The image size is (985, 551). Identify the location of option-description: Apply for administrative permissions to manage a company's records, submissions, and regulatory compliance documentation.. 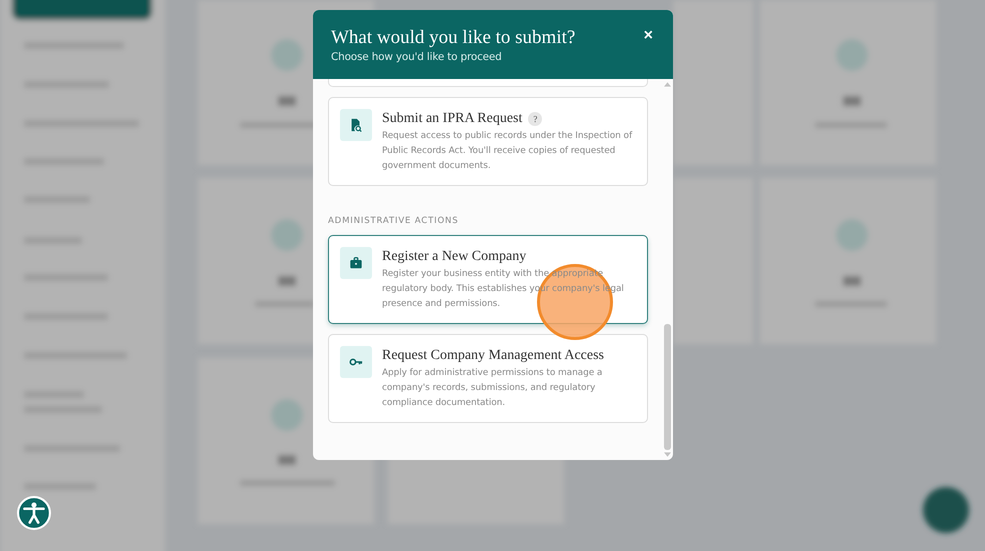
(493, 388).